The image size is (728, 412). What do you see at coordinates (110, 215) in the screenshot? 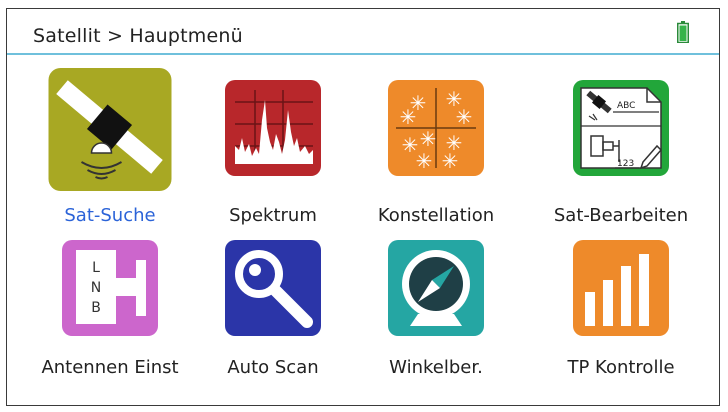
I see `menu-item-label: Sat-Suche` at bounding box center [110, 215].